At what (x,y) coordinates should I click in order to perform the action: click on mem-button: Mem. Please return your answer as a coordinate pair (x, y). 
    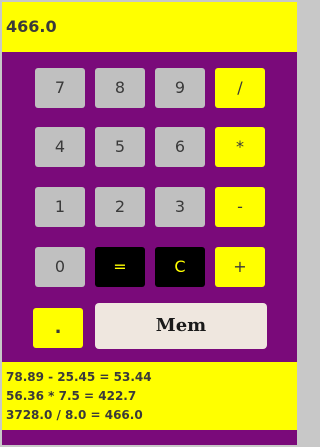
    Looking at the image, I should click on (181, 326).